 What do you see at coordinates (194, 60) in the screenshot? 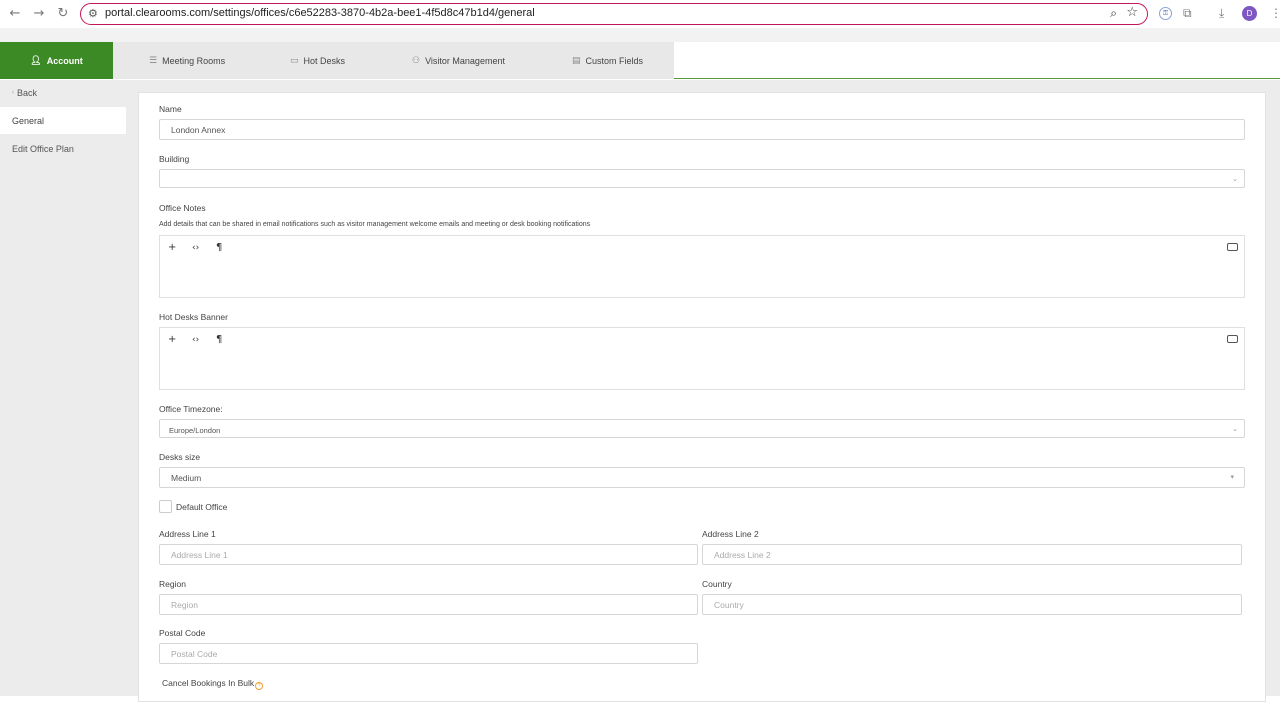
I see `tab-meeting-rooms-label: Meeting Rooms` at bounding box center [194, 60].